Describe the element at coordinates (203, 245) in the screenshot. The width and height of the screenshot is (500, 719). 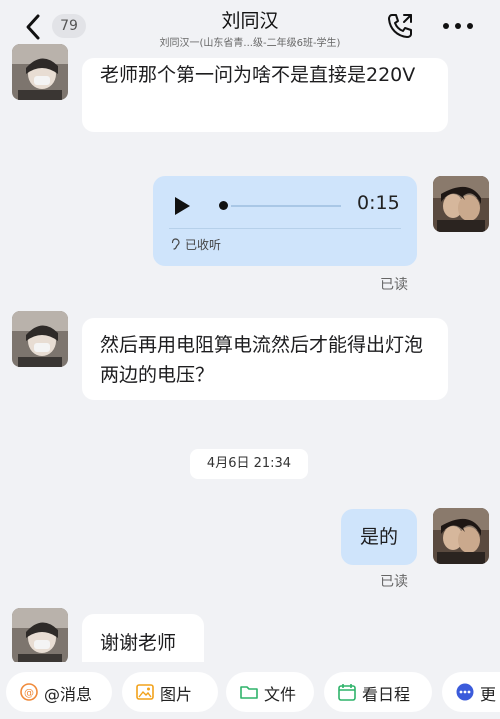
I see `voice-heard-label: 已收听` at that location.